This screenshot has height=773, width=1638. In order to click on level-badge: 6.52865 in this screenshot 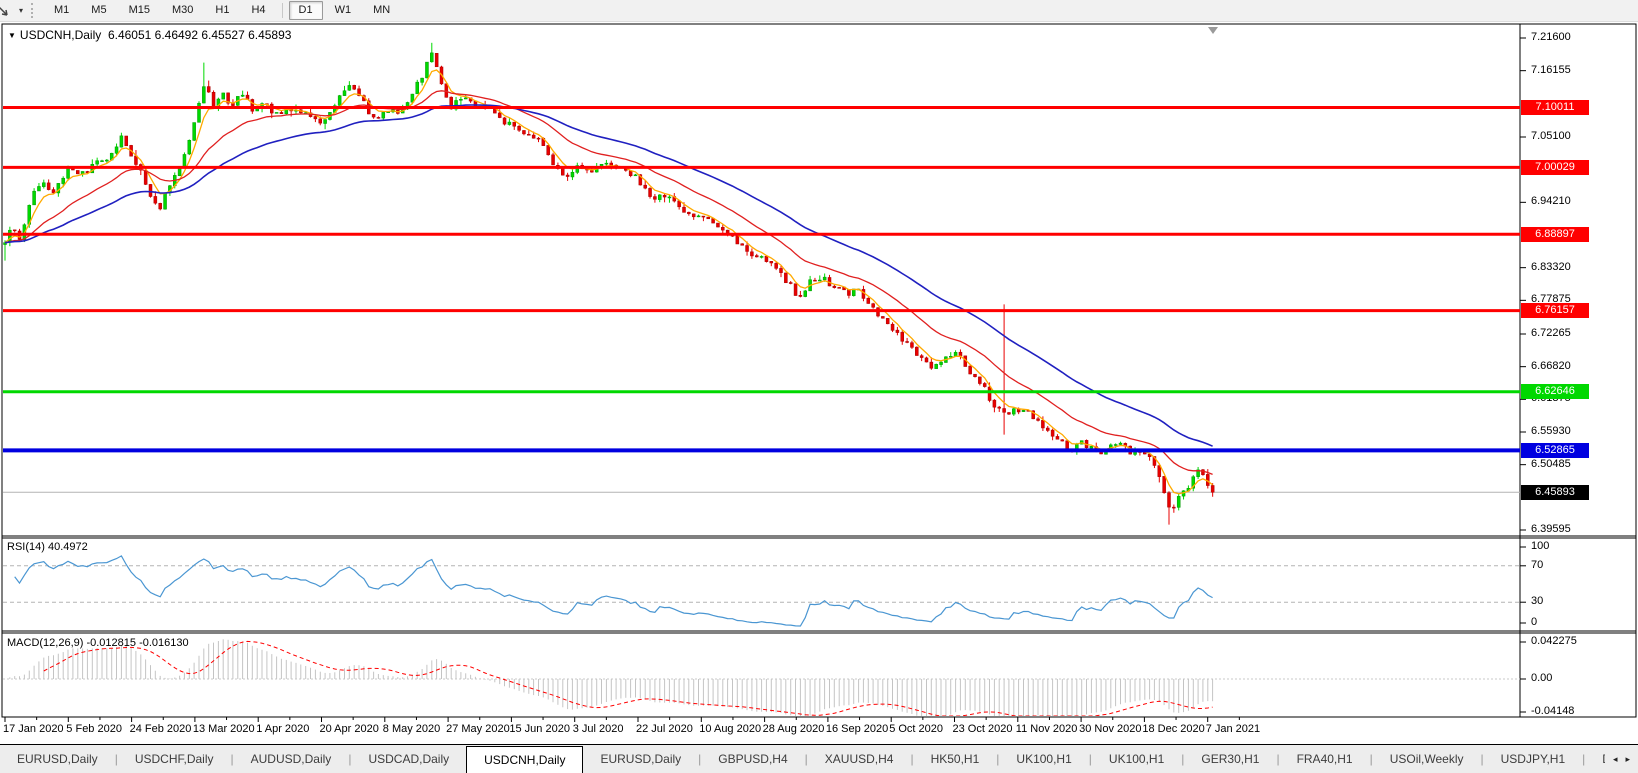, I will do `click(1555, 450)`.